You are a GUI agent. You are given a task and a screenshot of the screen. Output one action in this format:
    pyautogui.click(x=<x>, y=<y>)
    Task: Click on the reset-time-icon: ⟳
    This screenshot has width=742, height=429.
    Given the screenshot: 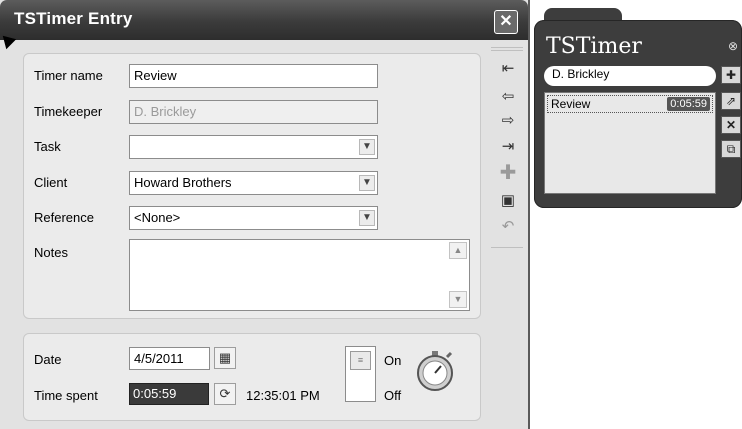 What is the action you would take?
    pyautogui.click(x=225, y=394)
    